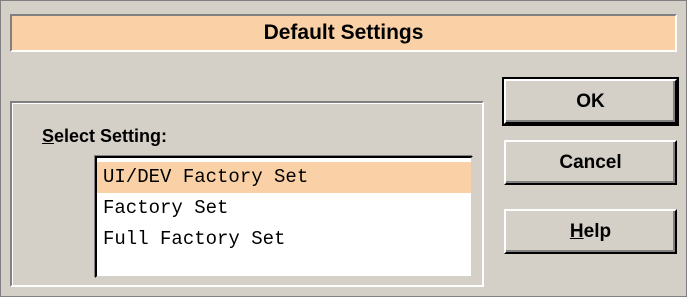 Image resolution: width=687 pixels, height=297 pixels. Describe the element at coordinates (284, 239) in the screenshot. I see `list-item-full-factory-set: Full Factory Set` at that location.